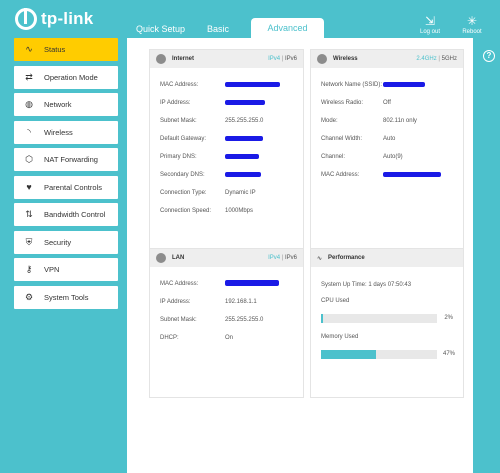  Describe the element at coordinates (29, 131) in the screenshot. I see `wifi-icon: ◝` at that location.